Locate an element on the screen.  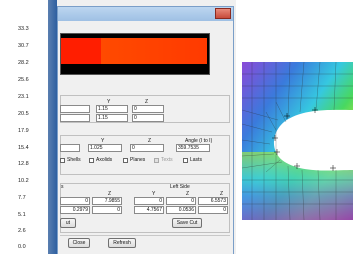
results-r1-c3: 0 is located at coordinates (149, 201).